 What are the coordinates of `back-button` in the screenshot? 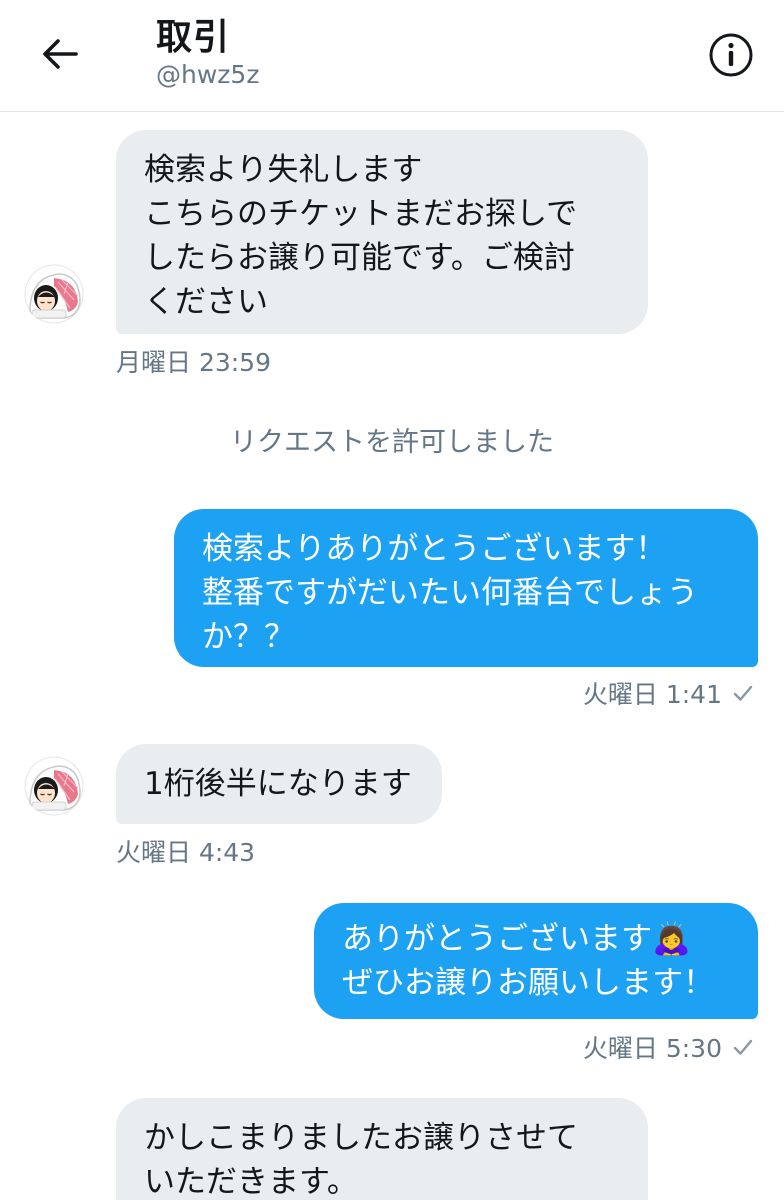 It's located at (60, 54).